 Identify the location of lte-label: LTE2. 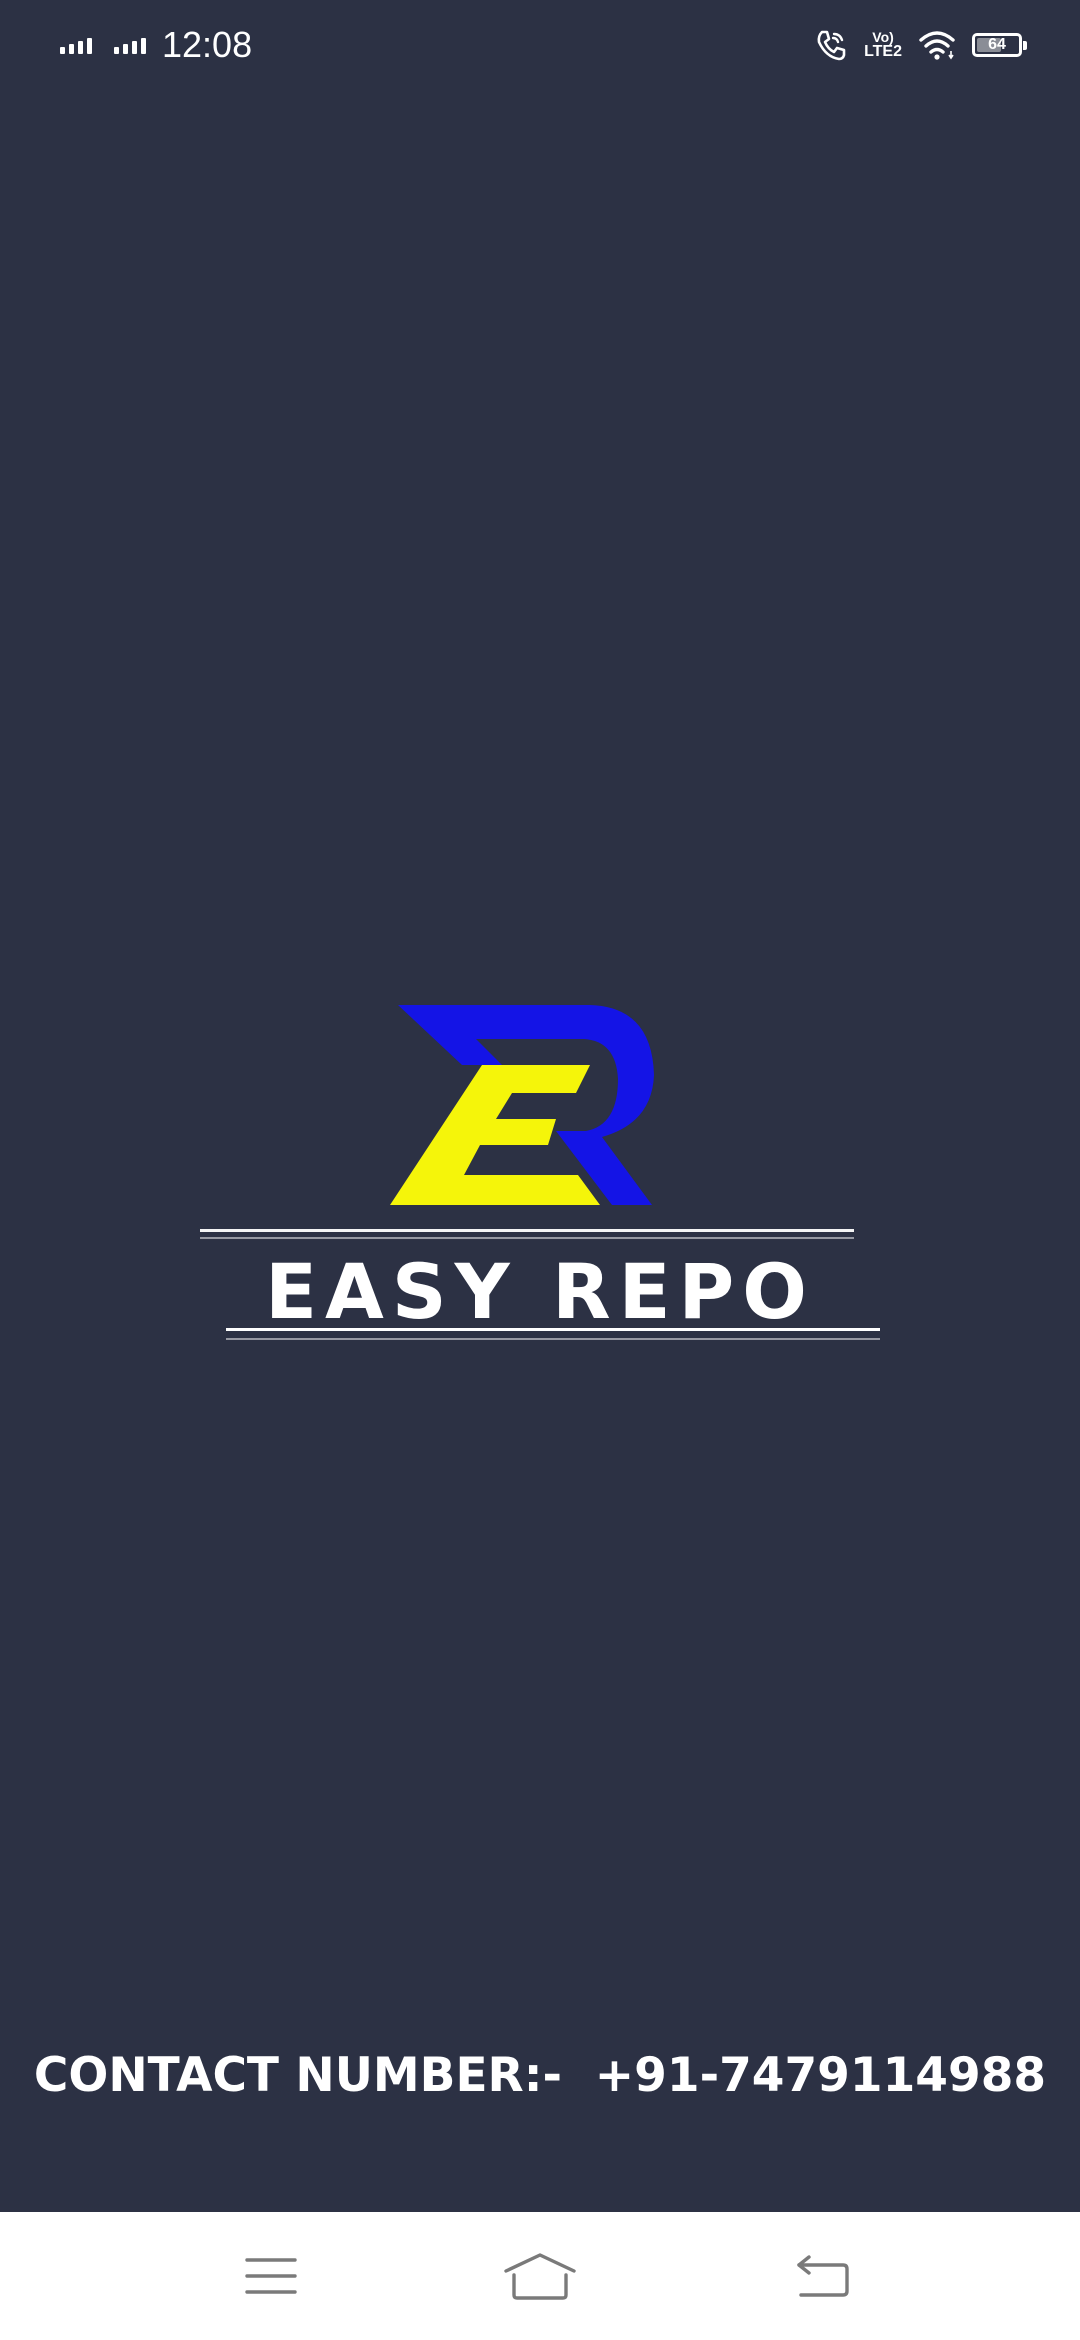
(883, 51).